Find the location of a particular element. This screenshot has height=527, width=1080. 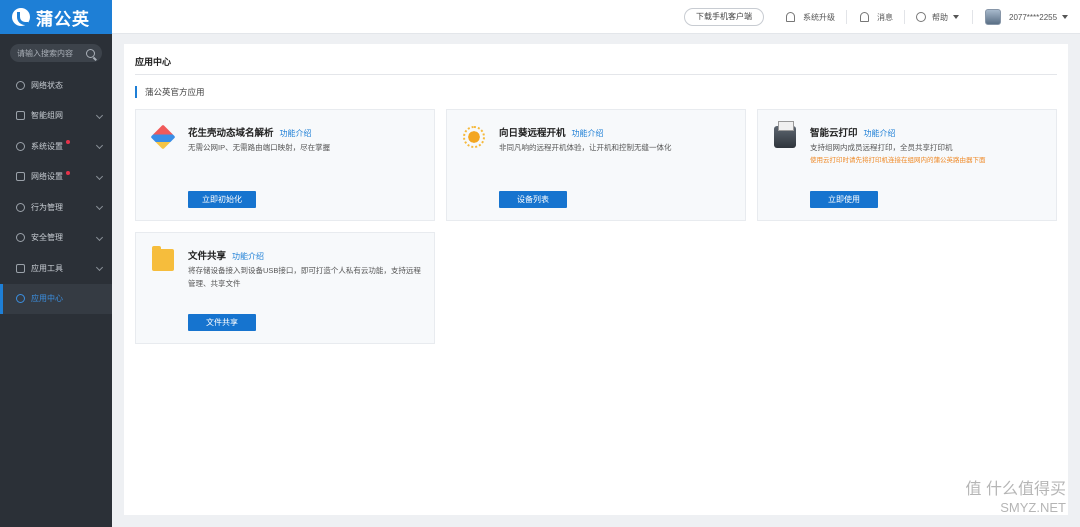

system-upgrade-button: 系统升级 is located at coordinates (810, 17).